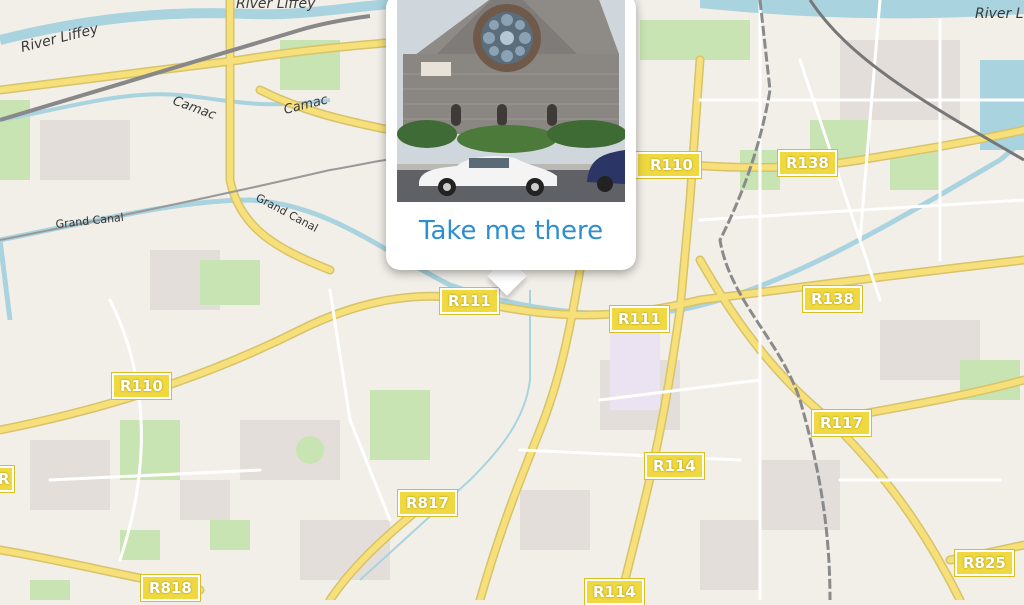 The height and width of the screenshot is (605, 1024). Describe the element at coordinates (841, 423) in the screenshot. I see `route-shield-r117: R117` at that location.